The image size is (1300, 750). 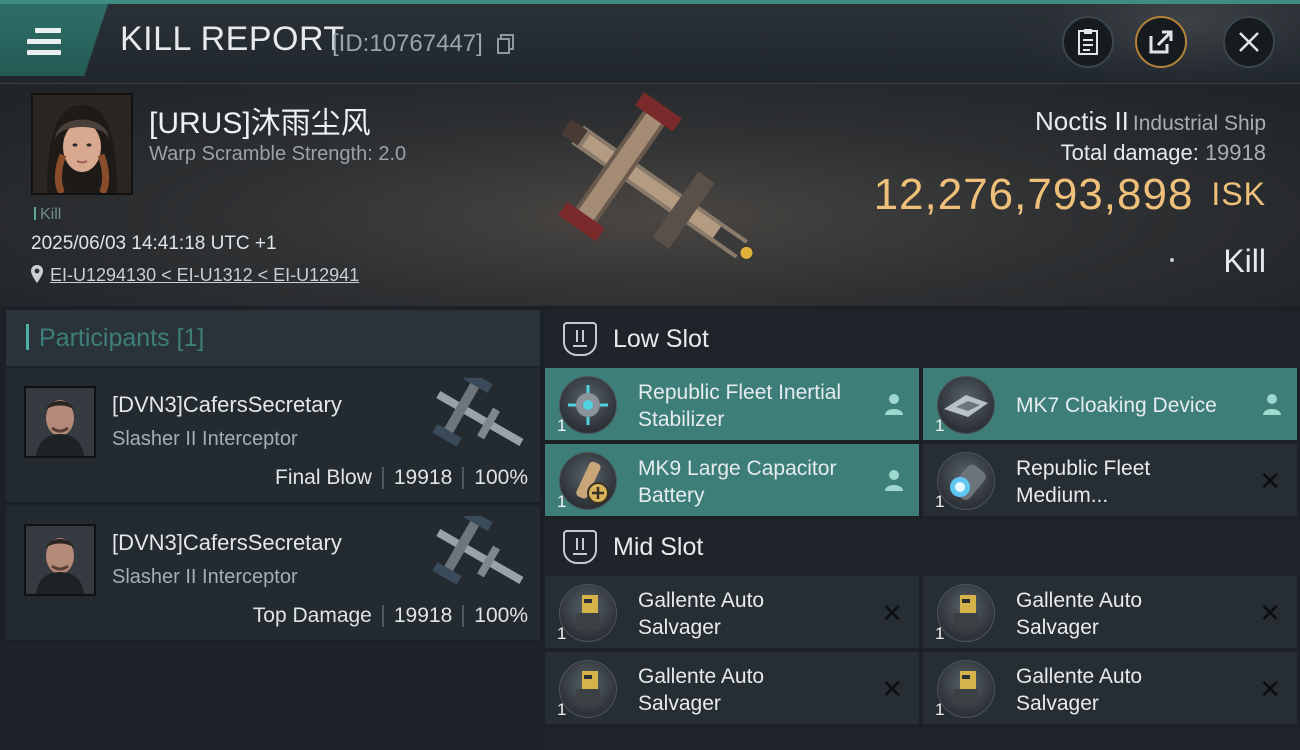 I want to click on menu-button, so click(x=54, y=40).